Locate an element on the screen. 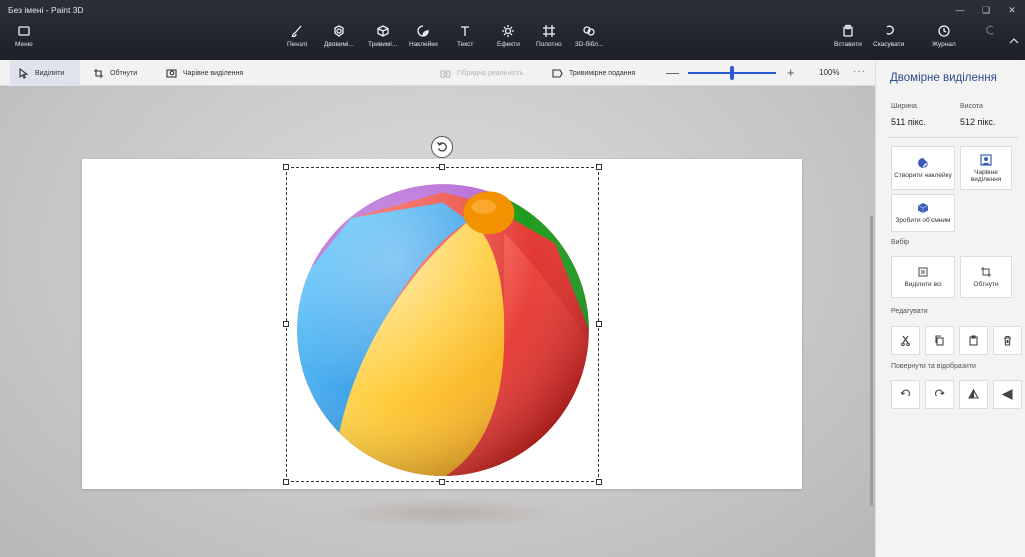  panel-title: Двомірне виділення is located at coordinates (943, 78).